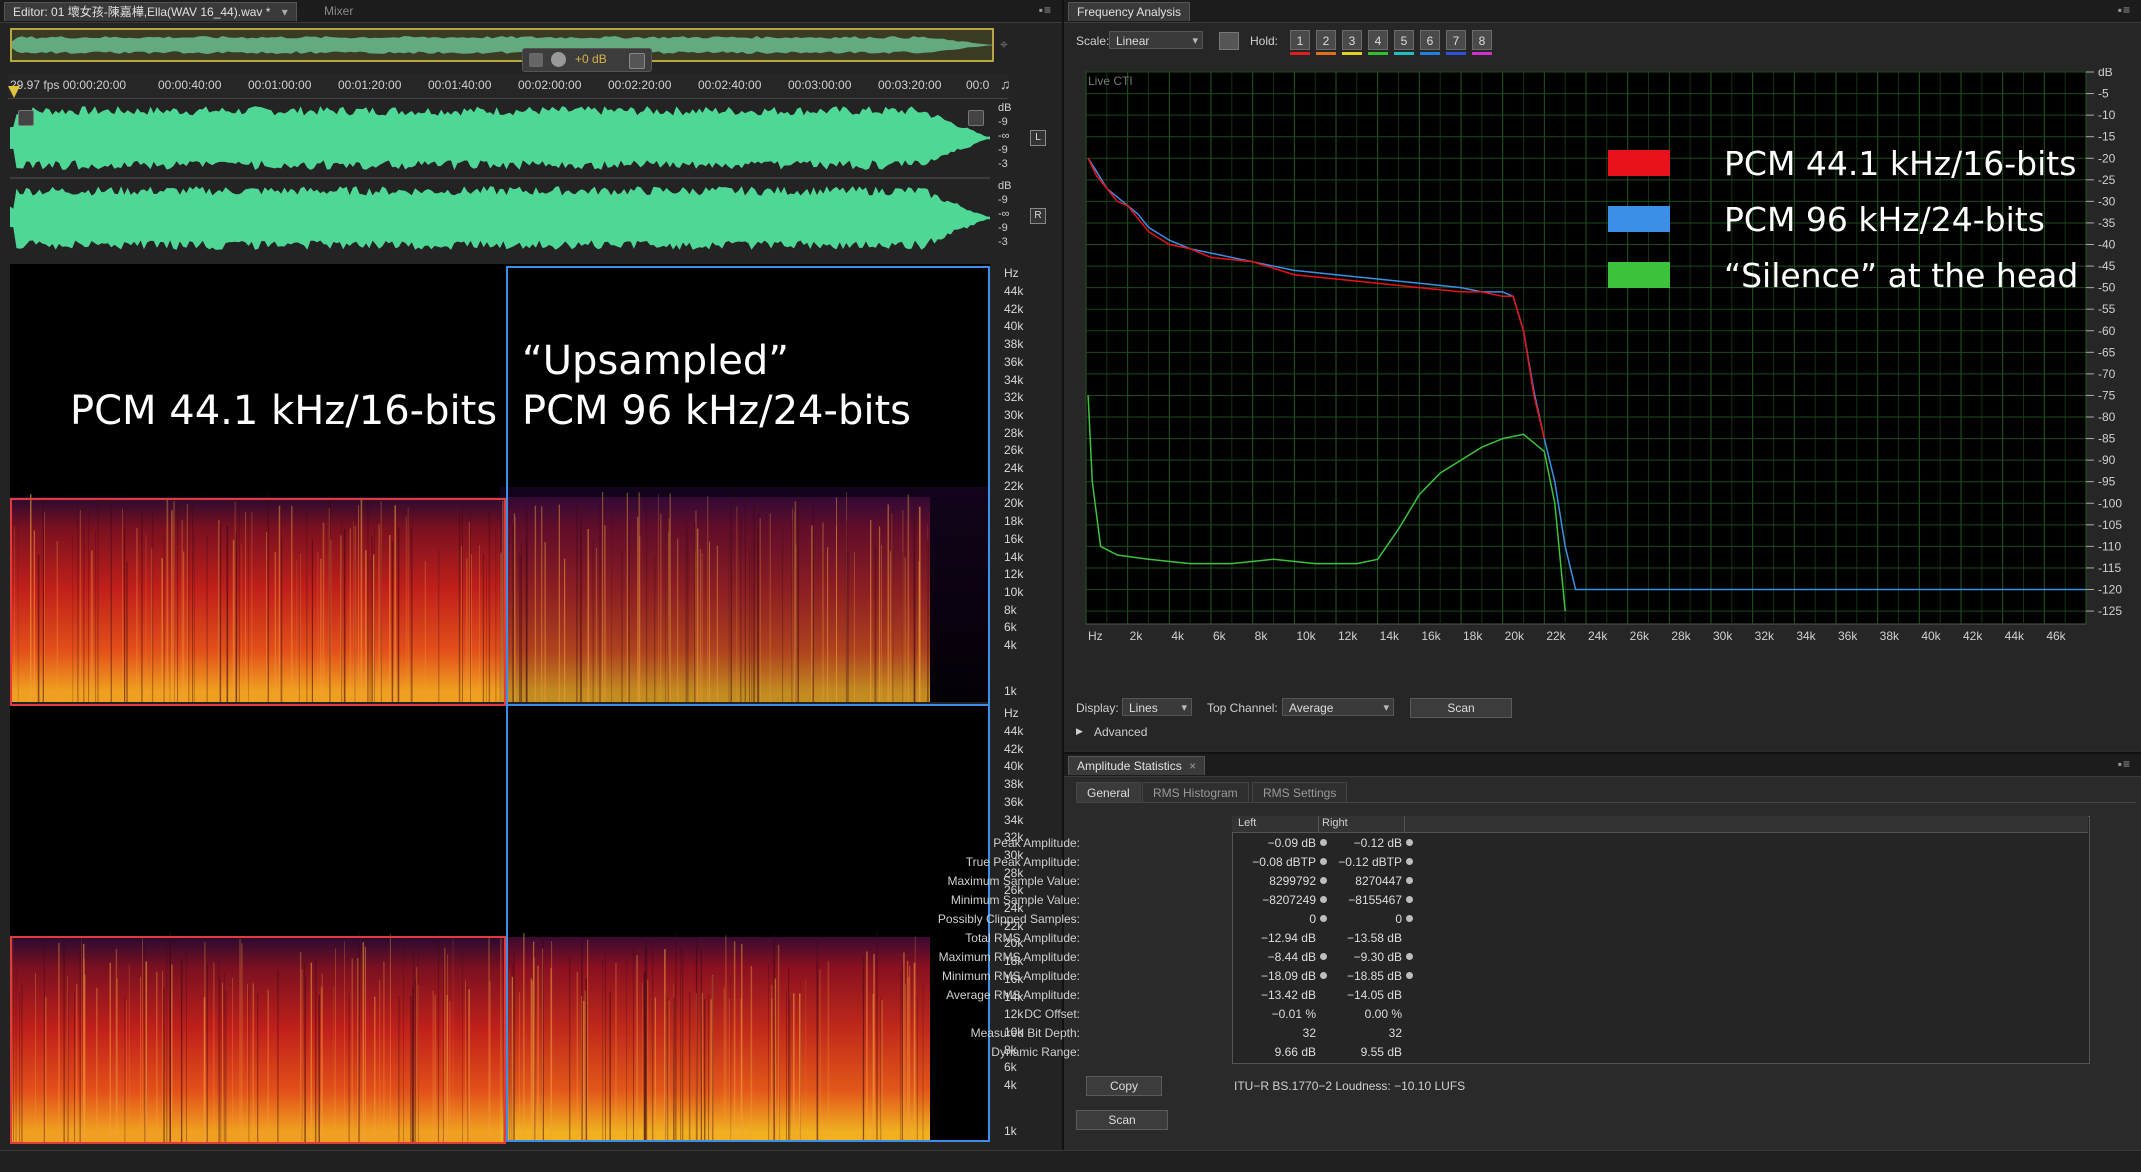  Describe the element at coordinates (2107, 417) in the screenshot. I see `y-tick-label: -80` at that location.